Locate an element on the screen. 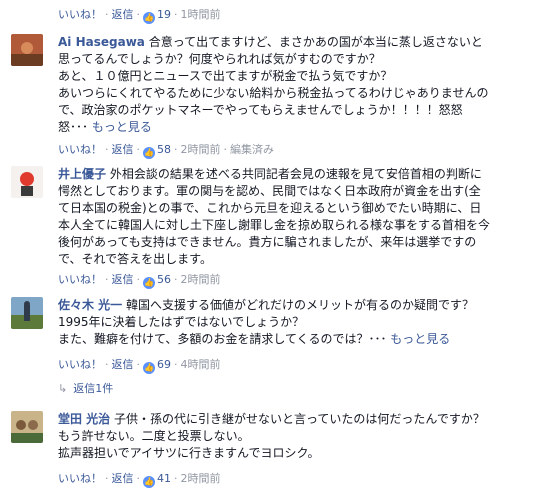 The width and height of the screenshot is (547, 494). comment-meta-top: いいね！ · 返信 · 👍 19 · 1時間前 is located at coordinates (139, 16).